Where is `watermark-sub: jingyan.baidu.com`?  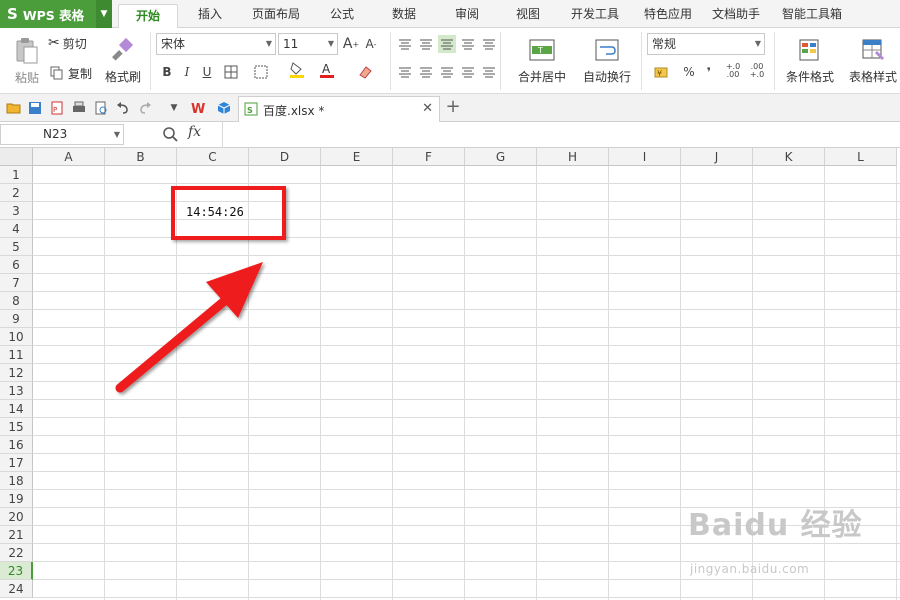
watermark-sub: jingyan.baidu.com is located at coordinates (750, 569).